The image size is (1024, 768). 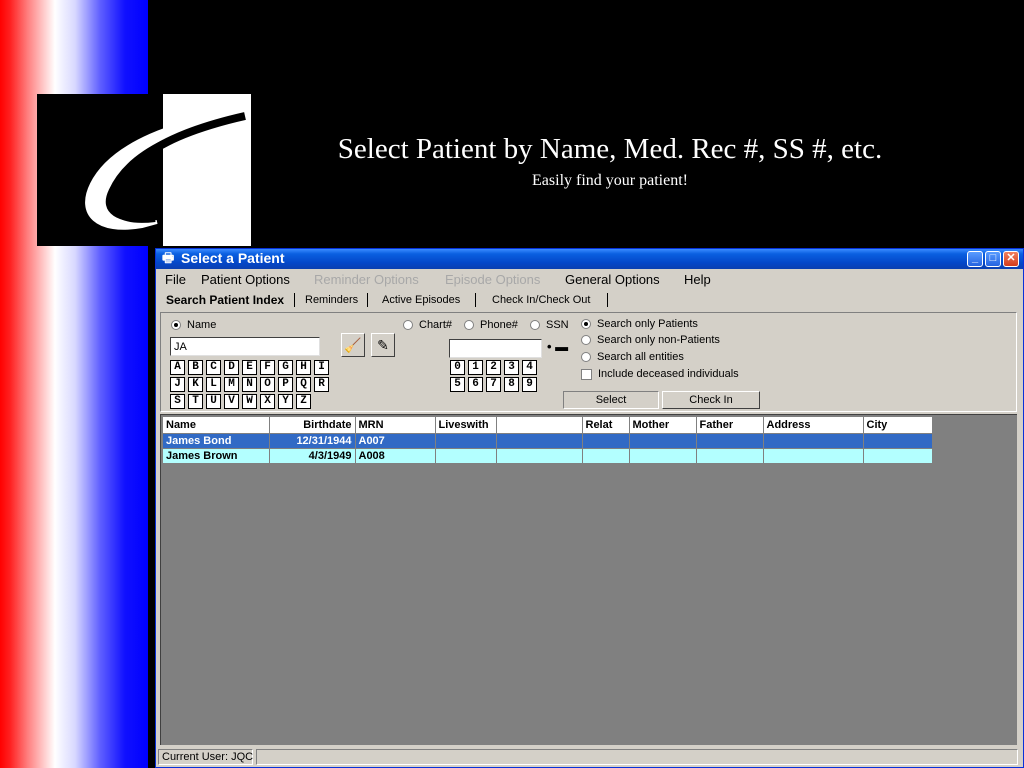 I want to click on column-header: City, so click(x=898, y=425).